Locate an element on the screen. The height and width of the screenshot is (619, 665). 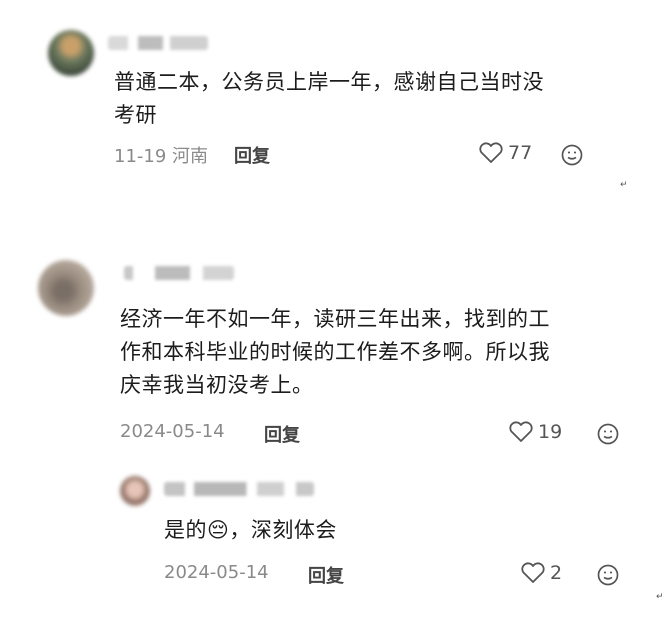
like-button: 2 is located at coordinates (541, 573).